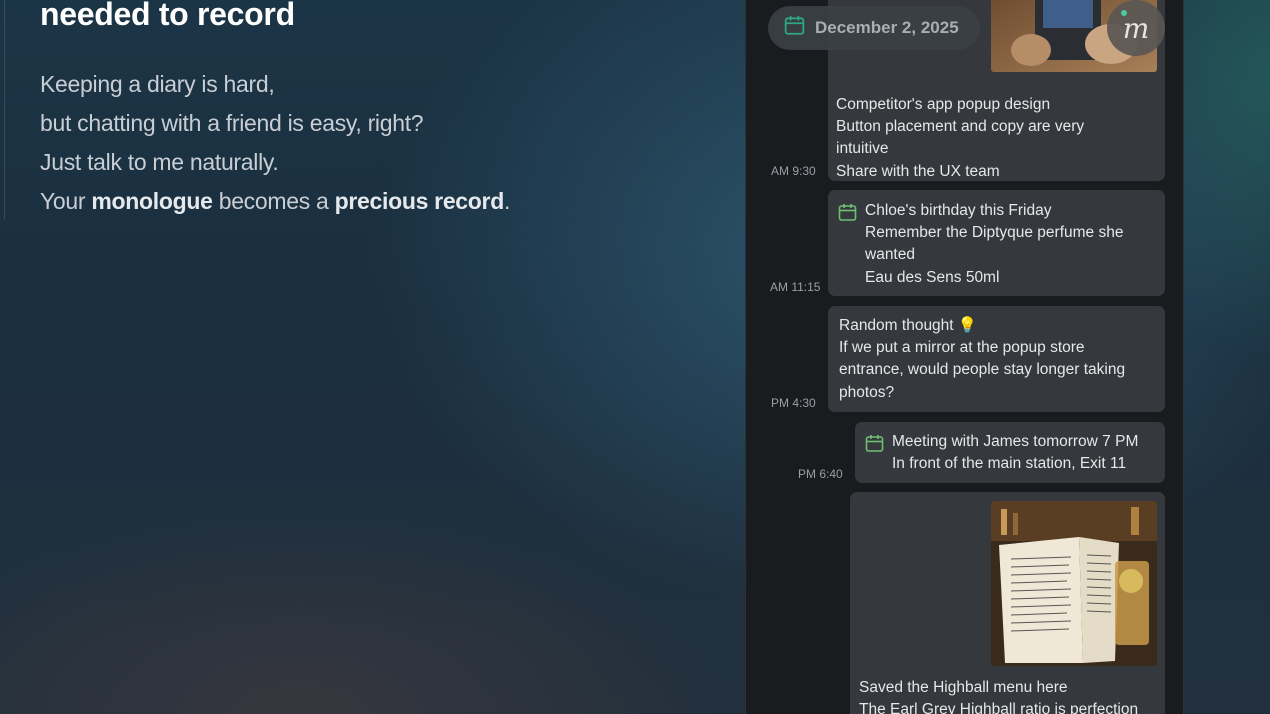  Describe the element at coordinates (152, 201) in the screenshot. I see `hero-bold-monologue: monologue` at that location.